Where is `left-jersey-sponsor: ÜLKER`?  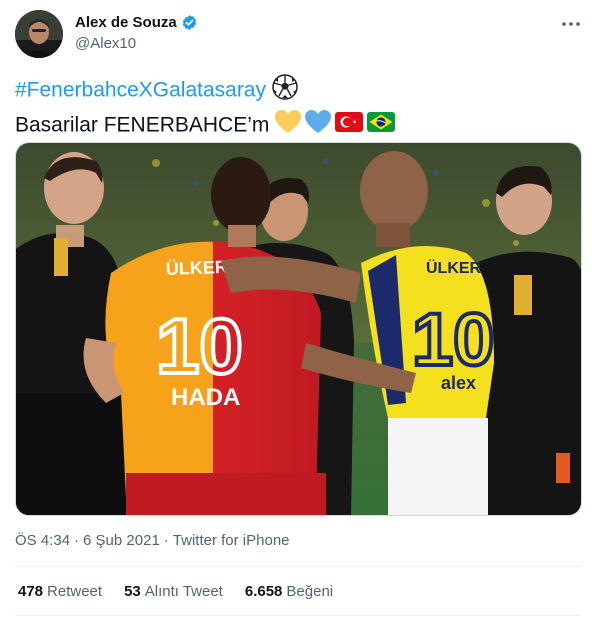
left-jersey-sponsor: ÜLKER is located at coordinates (196, 268).